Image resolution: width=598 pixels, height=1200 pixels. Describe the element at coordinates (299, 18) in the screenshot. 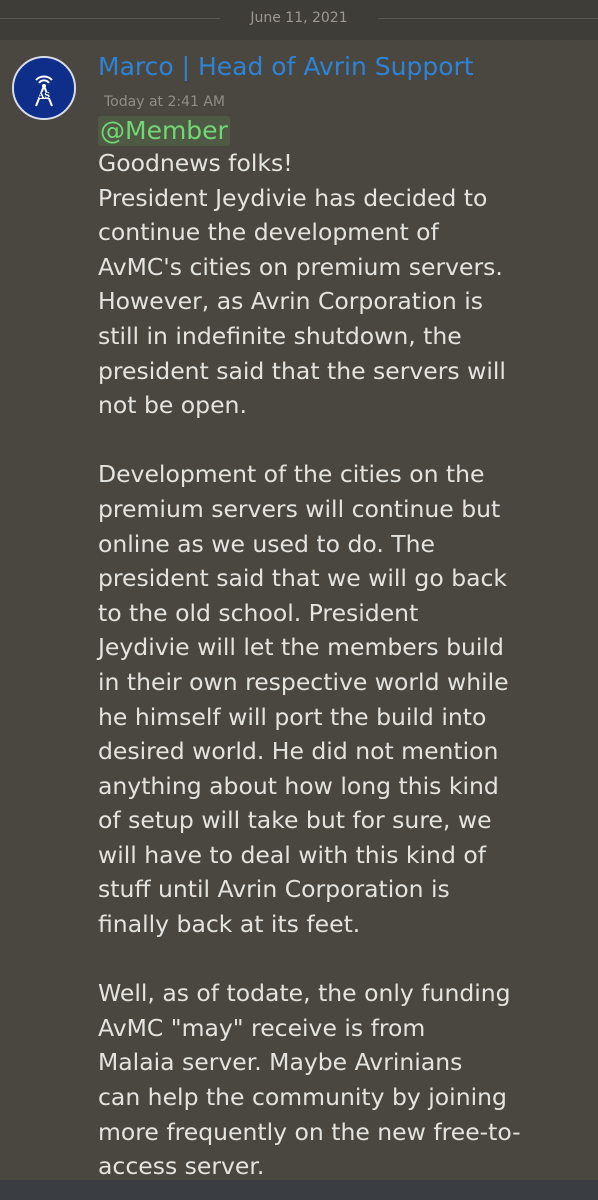

I see `date-divider-label: June 11, 2021` at that location.